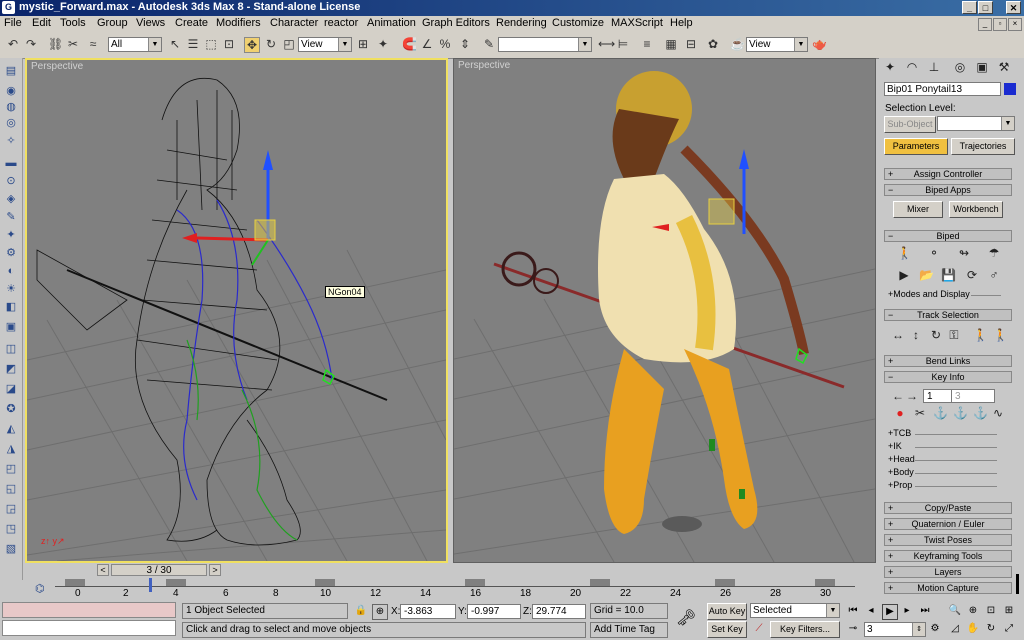 Image resolution: width=1024 pixels, height=640 pixels. I want to click on object-name-field: Bip01 Ponytail13, so click(942, 89).